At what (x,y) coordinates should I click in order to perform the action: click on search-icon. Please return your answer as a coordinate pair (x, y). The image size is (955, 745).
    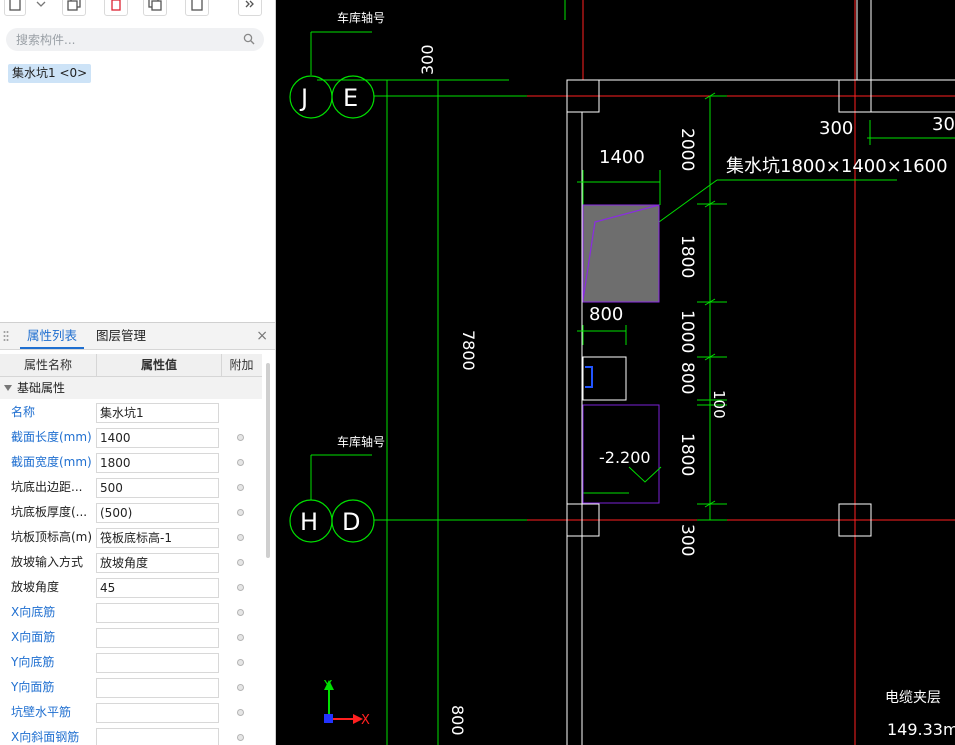
    Looking at the image, I should click on (249, 39).